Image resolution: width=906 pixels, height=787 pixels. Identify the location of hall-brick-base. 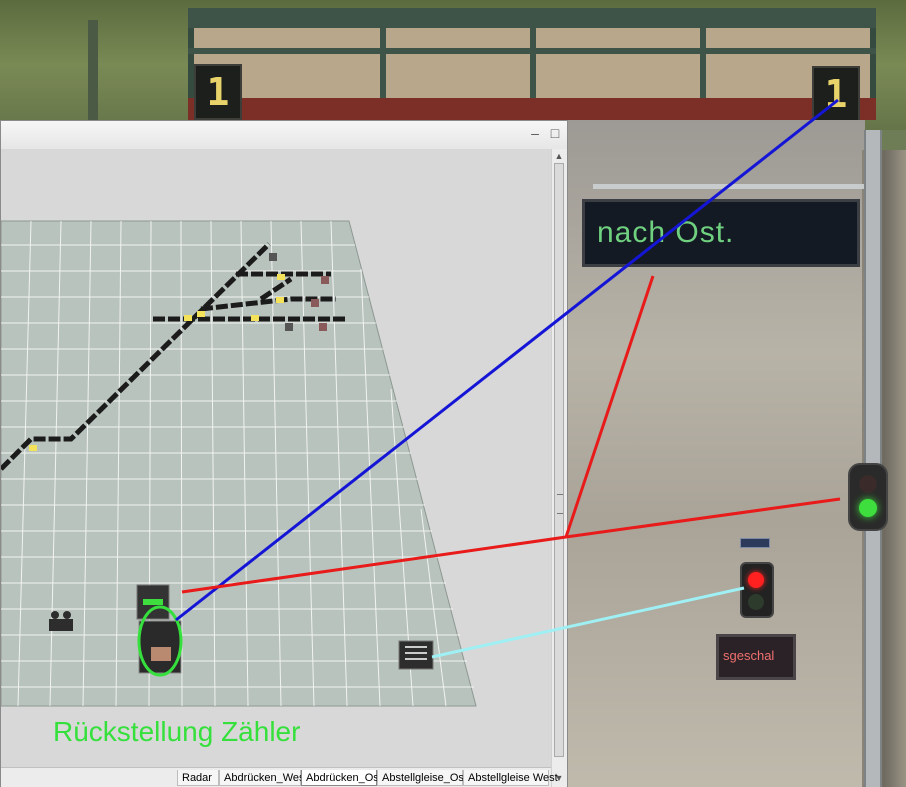
(532, 109).